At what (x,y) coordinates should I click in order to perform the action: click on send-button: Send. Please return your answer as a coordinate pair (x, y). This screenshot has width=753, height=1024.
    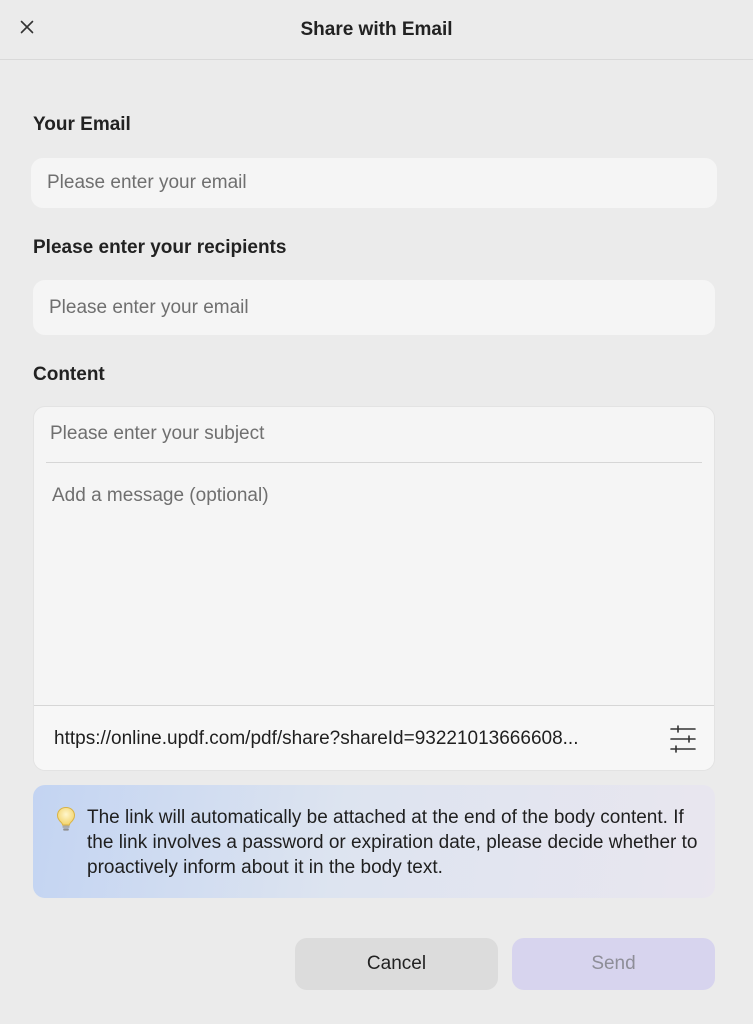
    Looking at the image, I should click on (613, 964).